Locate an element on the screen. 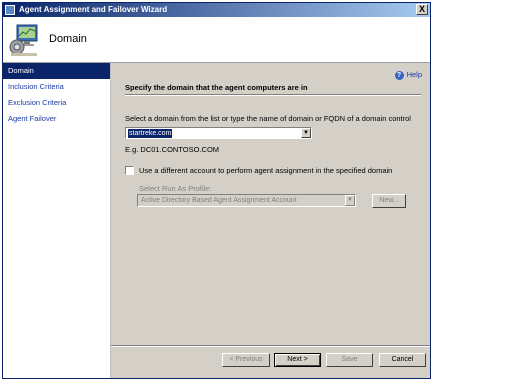 This screenshot has height=384, width=512. help-link: ? Help is located at coordinates (408, 75).